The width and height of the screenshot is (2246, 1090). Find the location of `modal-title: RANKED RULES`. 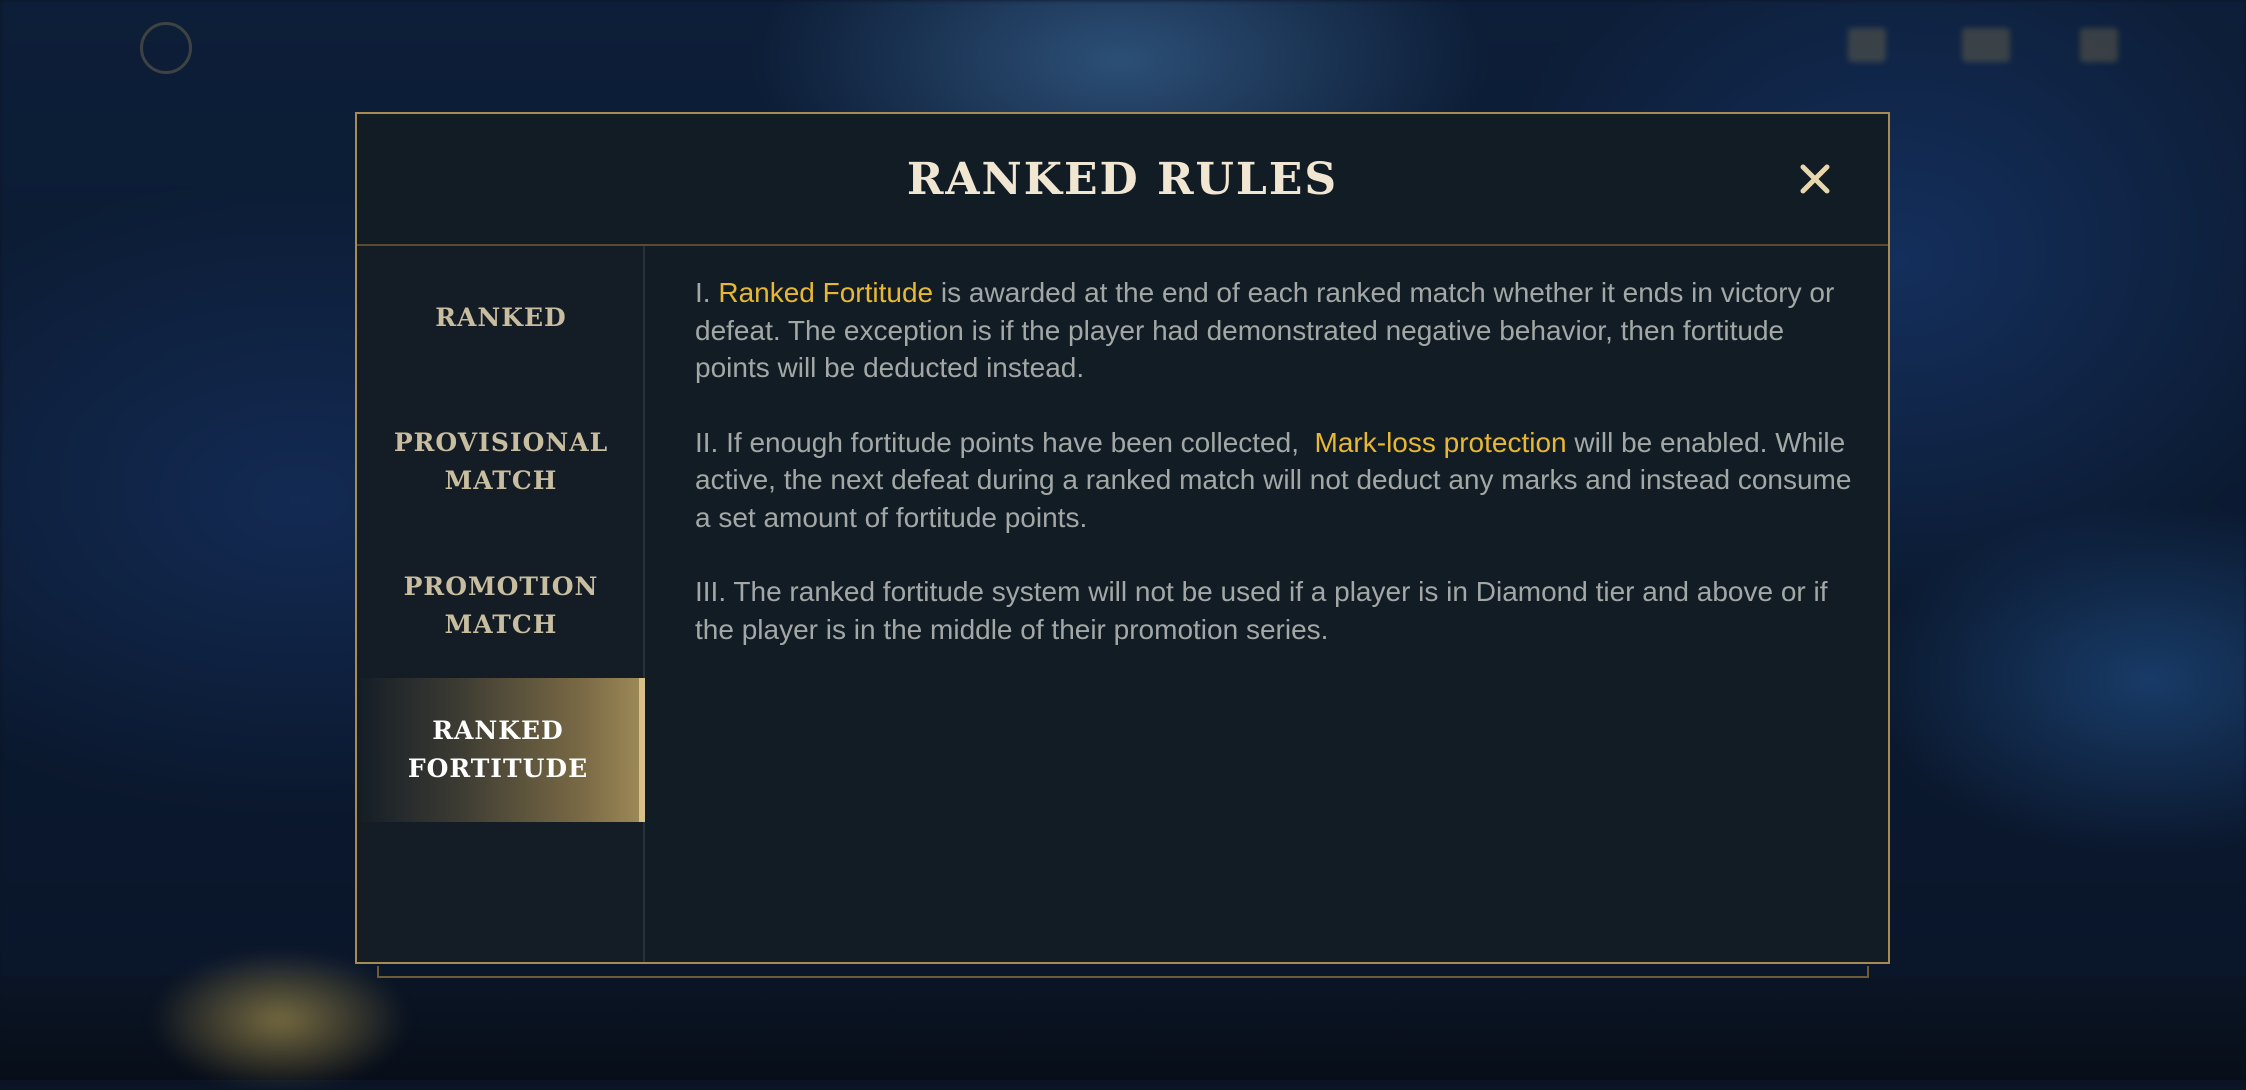

modal-title: RANKED RULES is located at coordinates (1122, 179).